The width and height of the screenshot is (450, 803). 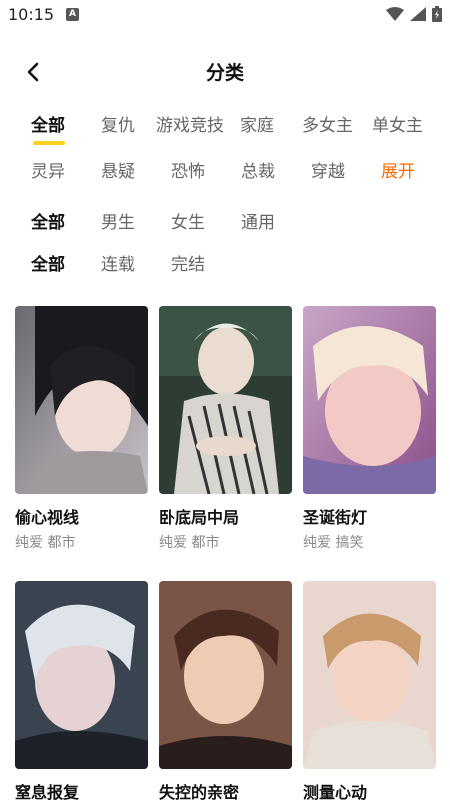 What do you see at coordinates (333, 543) in the screenshot?
I see `comic-tags: 纯爱 搞笑` at bounding box center [333, 543].